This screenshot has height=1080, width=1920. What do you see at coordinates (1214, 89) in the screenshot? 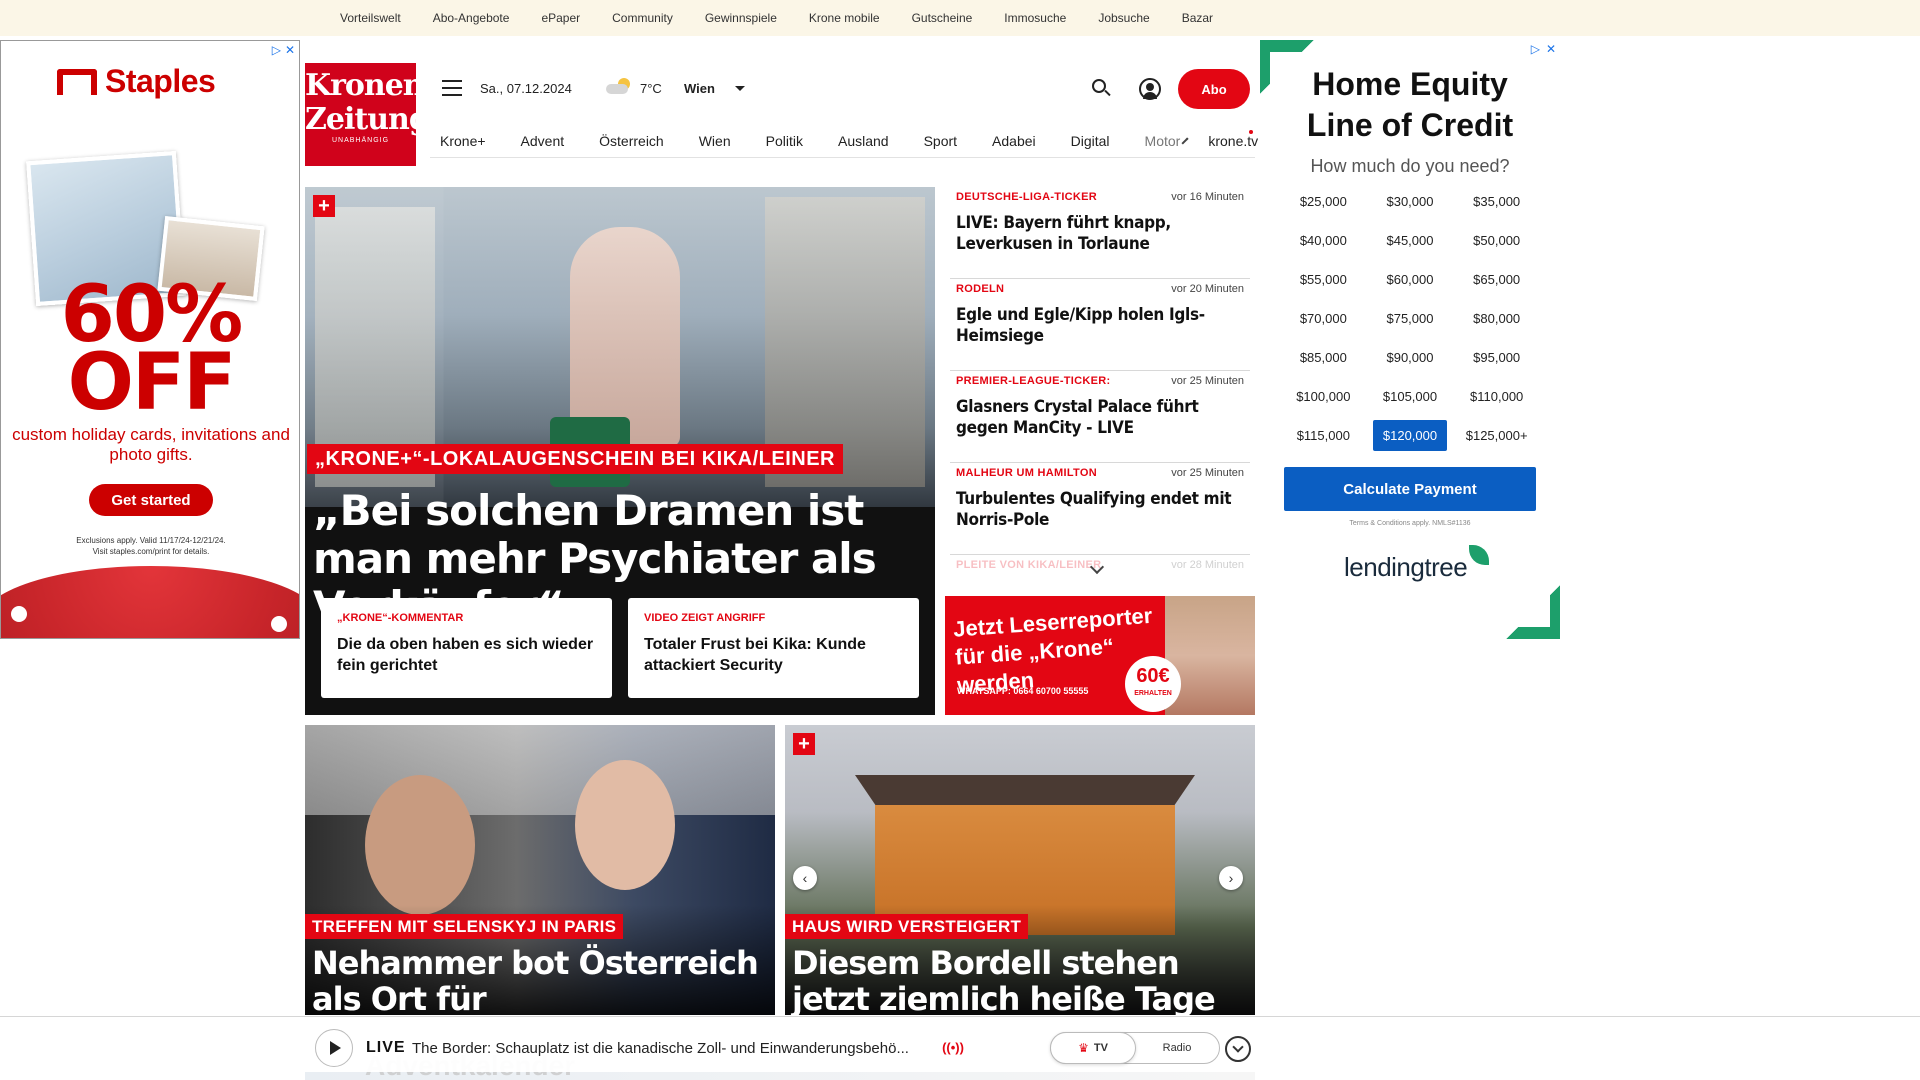
I see `abo-button: Abo` at bounding box center [1214, 89].